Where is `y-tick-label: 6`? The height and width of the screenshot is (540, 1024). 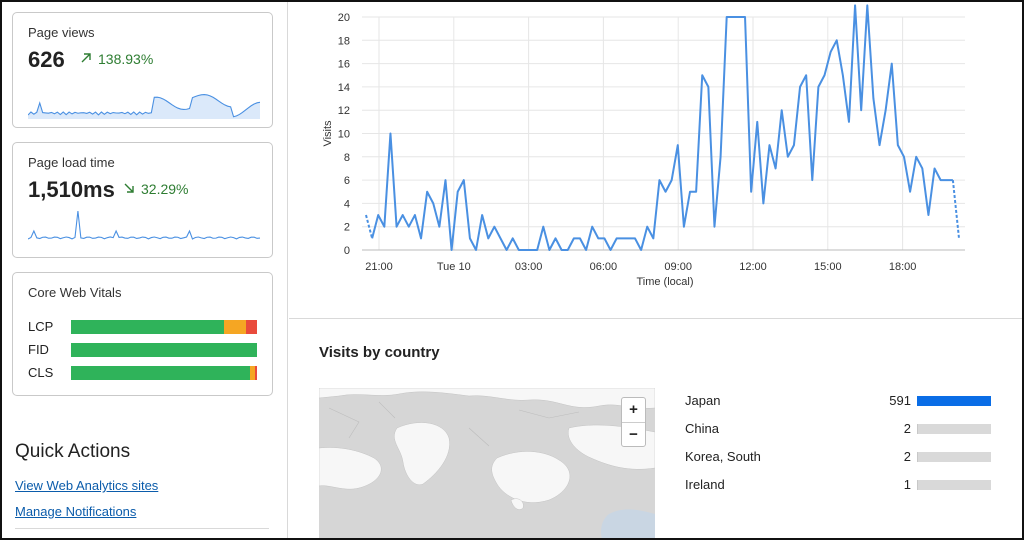 y-tick-label: 6 is located at coordinates (347, 181).